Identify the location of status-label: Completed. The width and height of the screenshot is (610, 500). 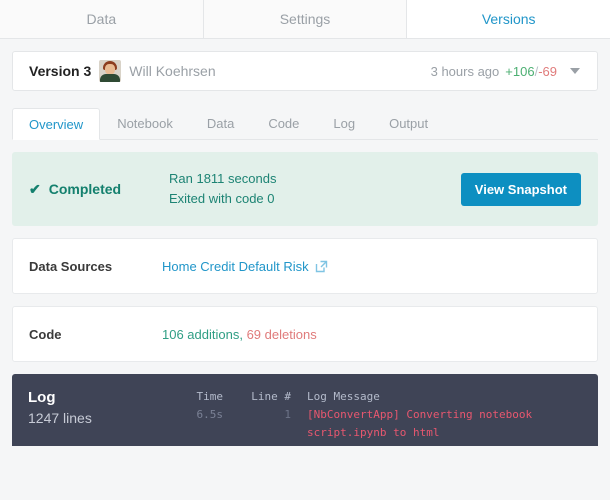
(85, 189).